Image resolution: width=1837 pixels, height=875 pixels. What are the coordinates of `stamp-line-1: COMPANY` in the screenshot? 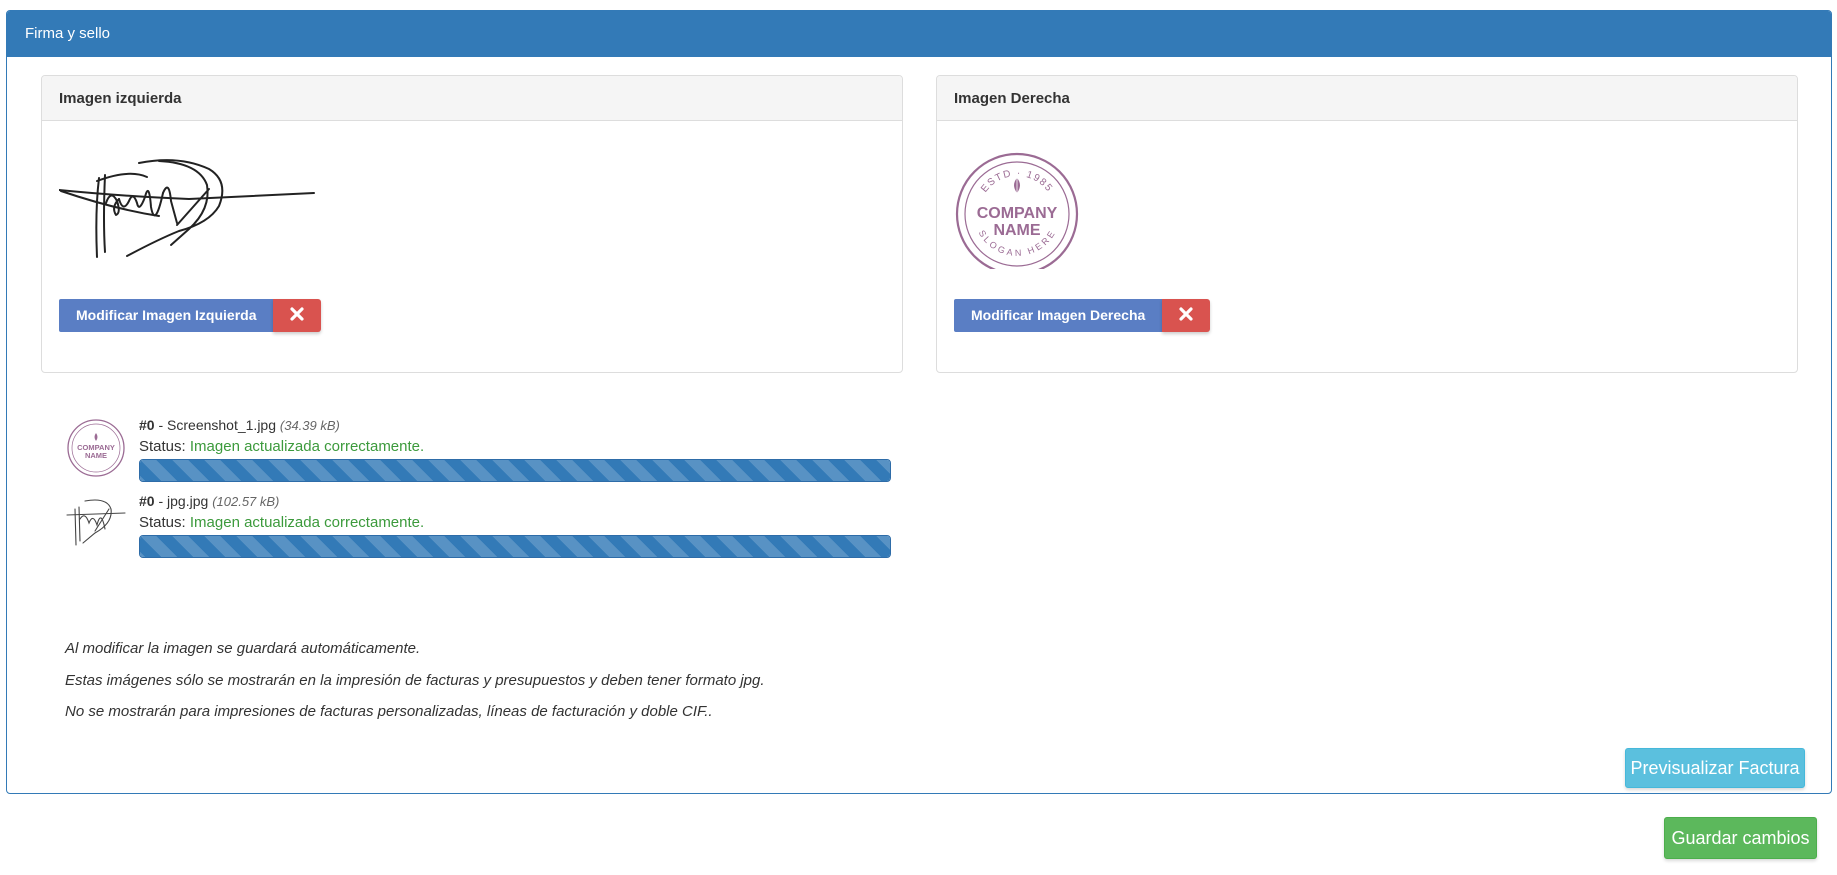 It's located at (1017, 213).